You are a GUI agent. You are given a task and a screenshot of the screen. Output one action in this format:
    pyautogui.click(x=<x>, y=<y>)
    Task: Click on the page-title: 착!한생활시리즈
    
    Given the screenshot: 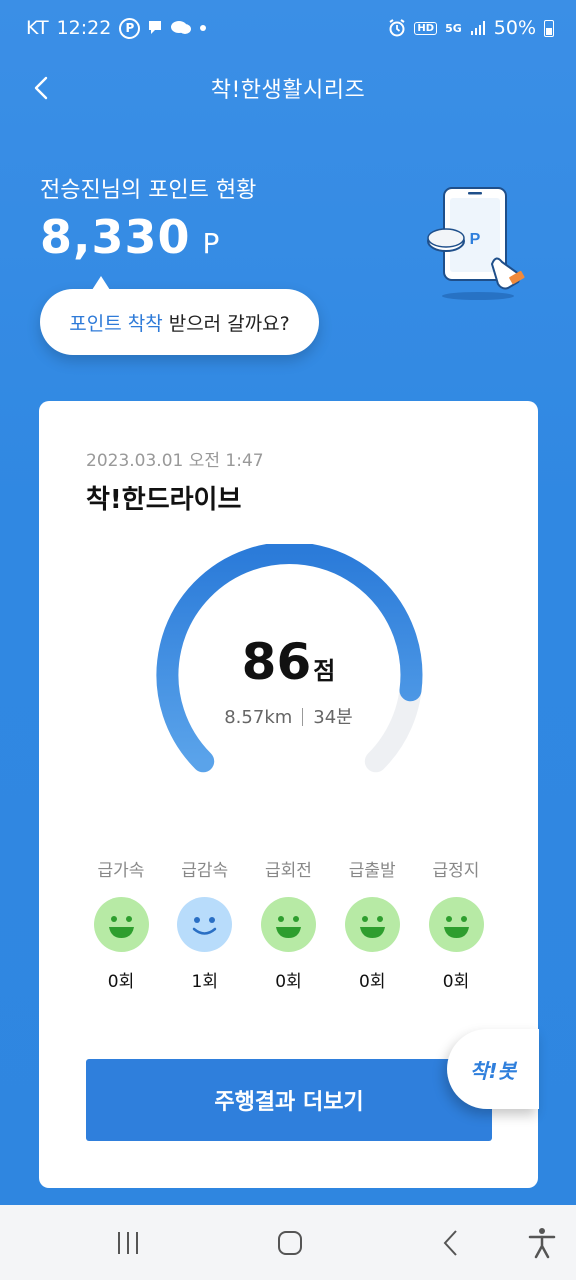 What is the action you would take?
    pyautogui.click(x=288, y=90)
    